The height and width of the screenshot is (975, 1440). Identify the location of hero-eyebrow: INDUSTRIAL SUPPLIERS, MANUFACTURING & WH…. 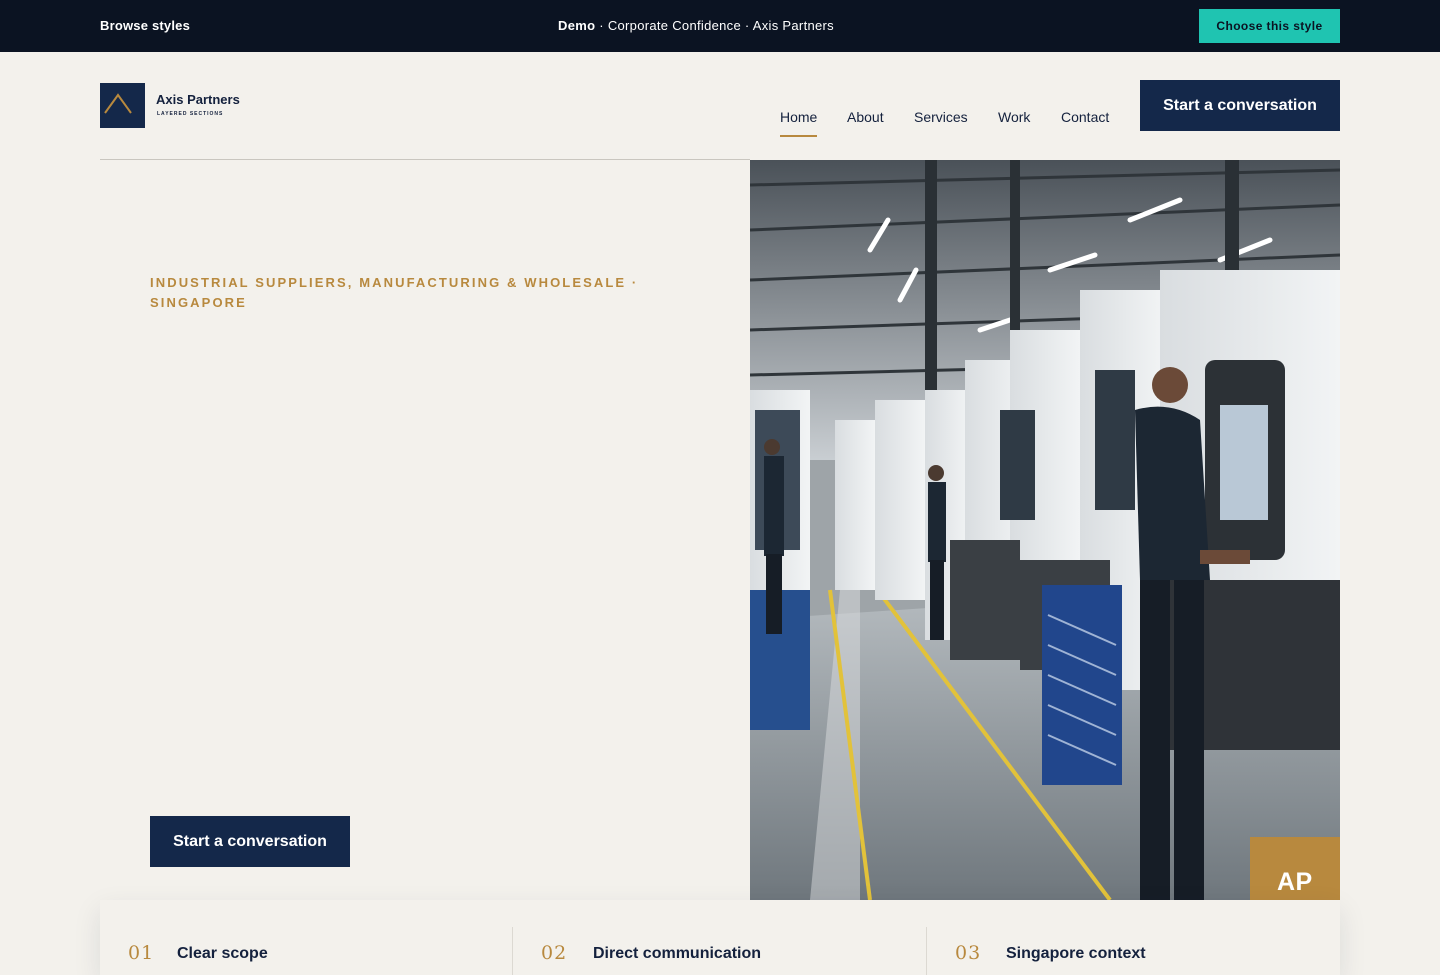
(394, 292).